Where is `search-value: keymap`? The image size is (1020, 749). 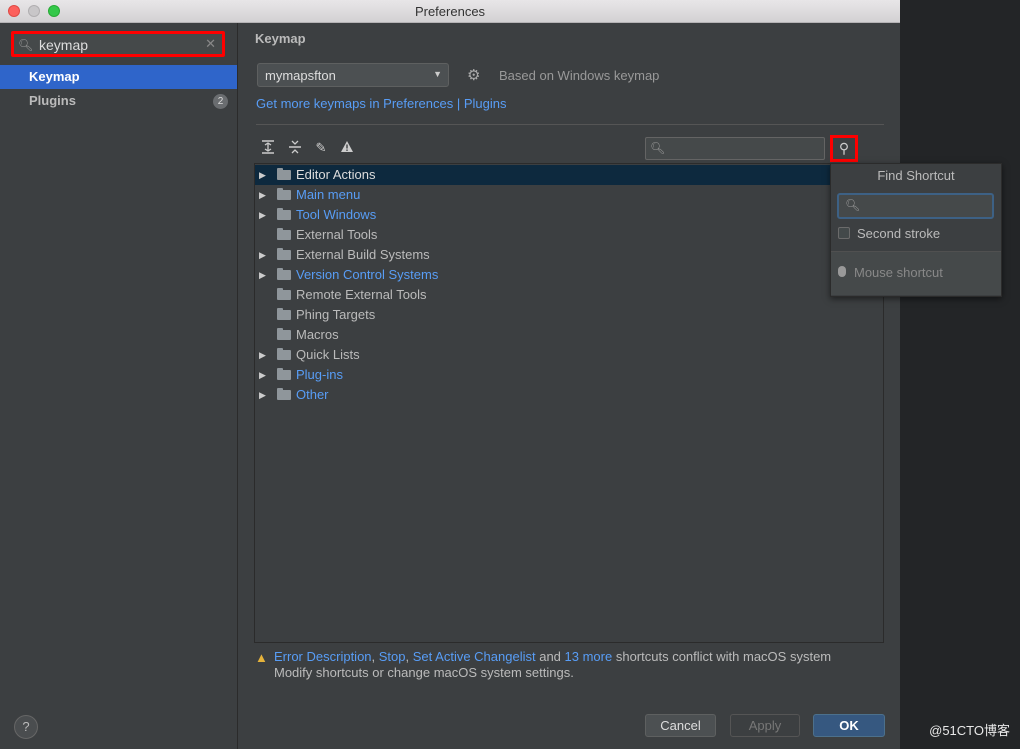 search-value: keymap is located at coordinates (64, 45).